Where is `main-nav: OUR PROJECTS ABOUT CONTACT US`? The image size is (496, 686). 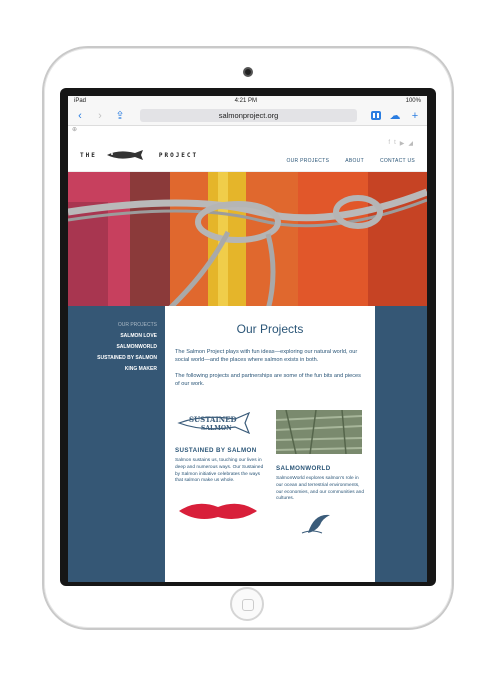 main-nav: OUR PROJECTS ABOUT CONTACT US is located at coordinates (350, 161).